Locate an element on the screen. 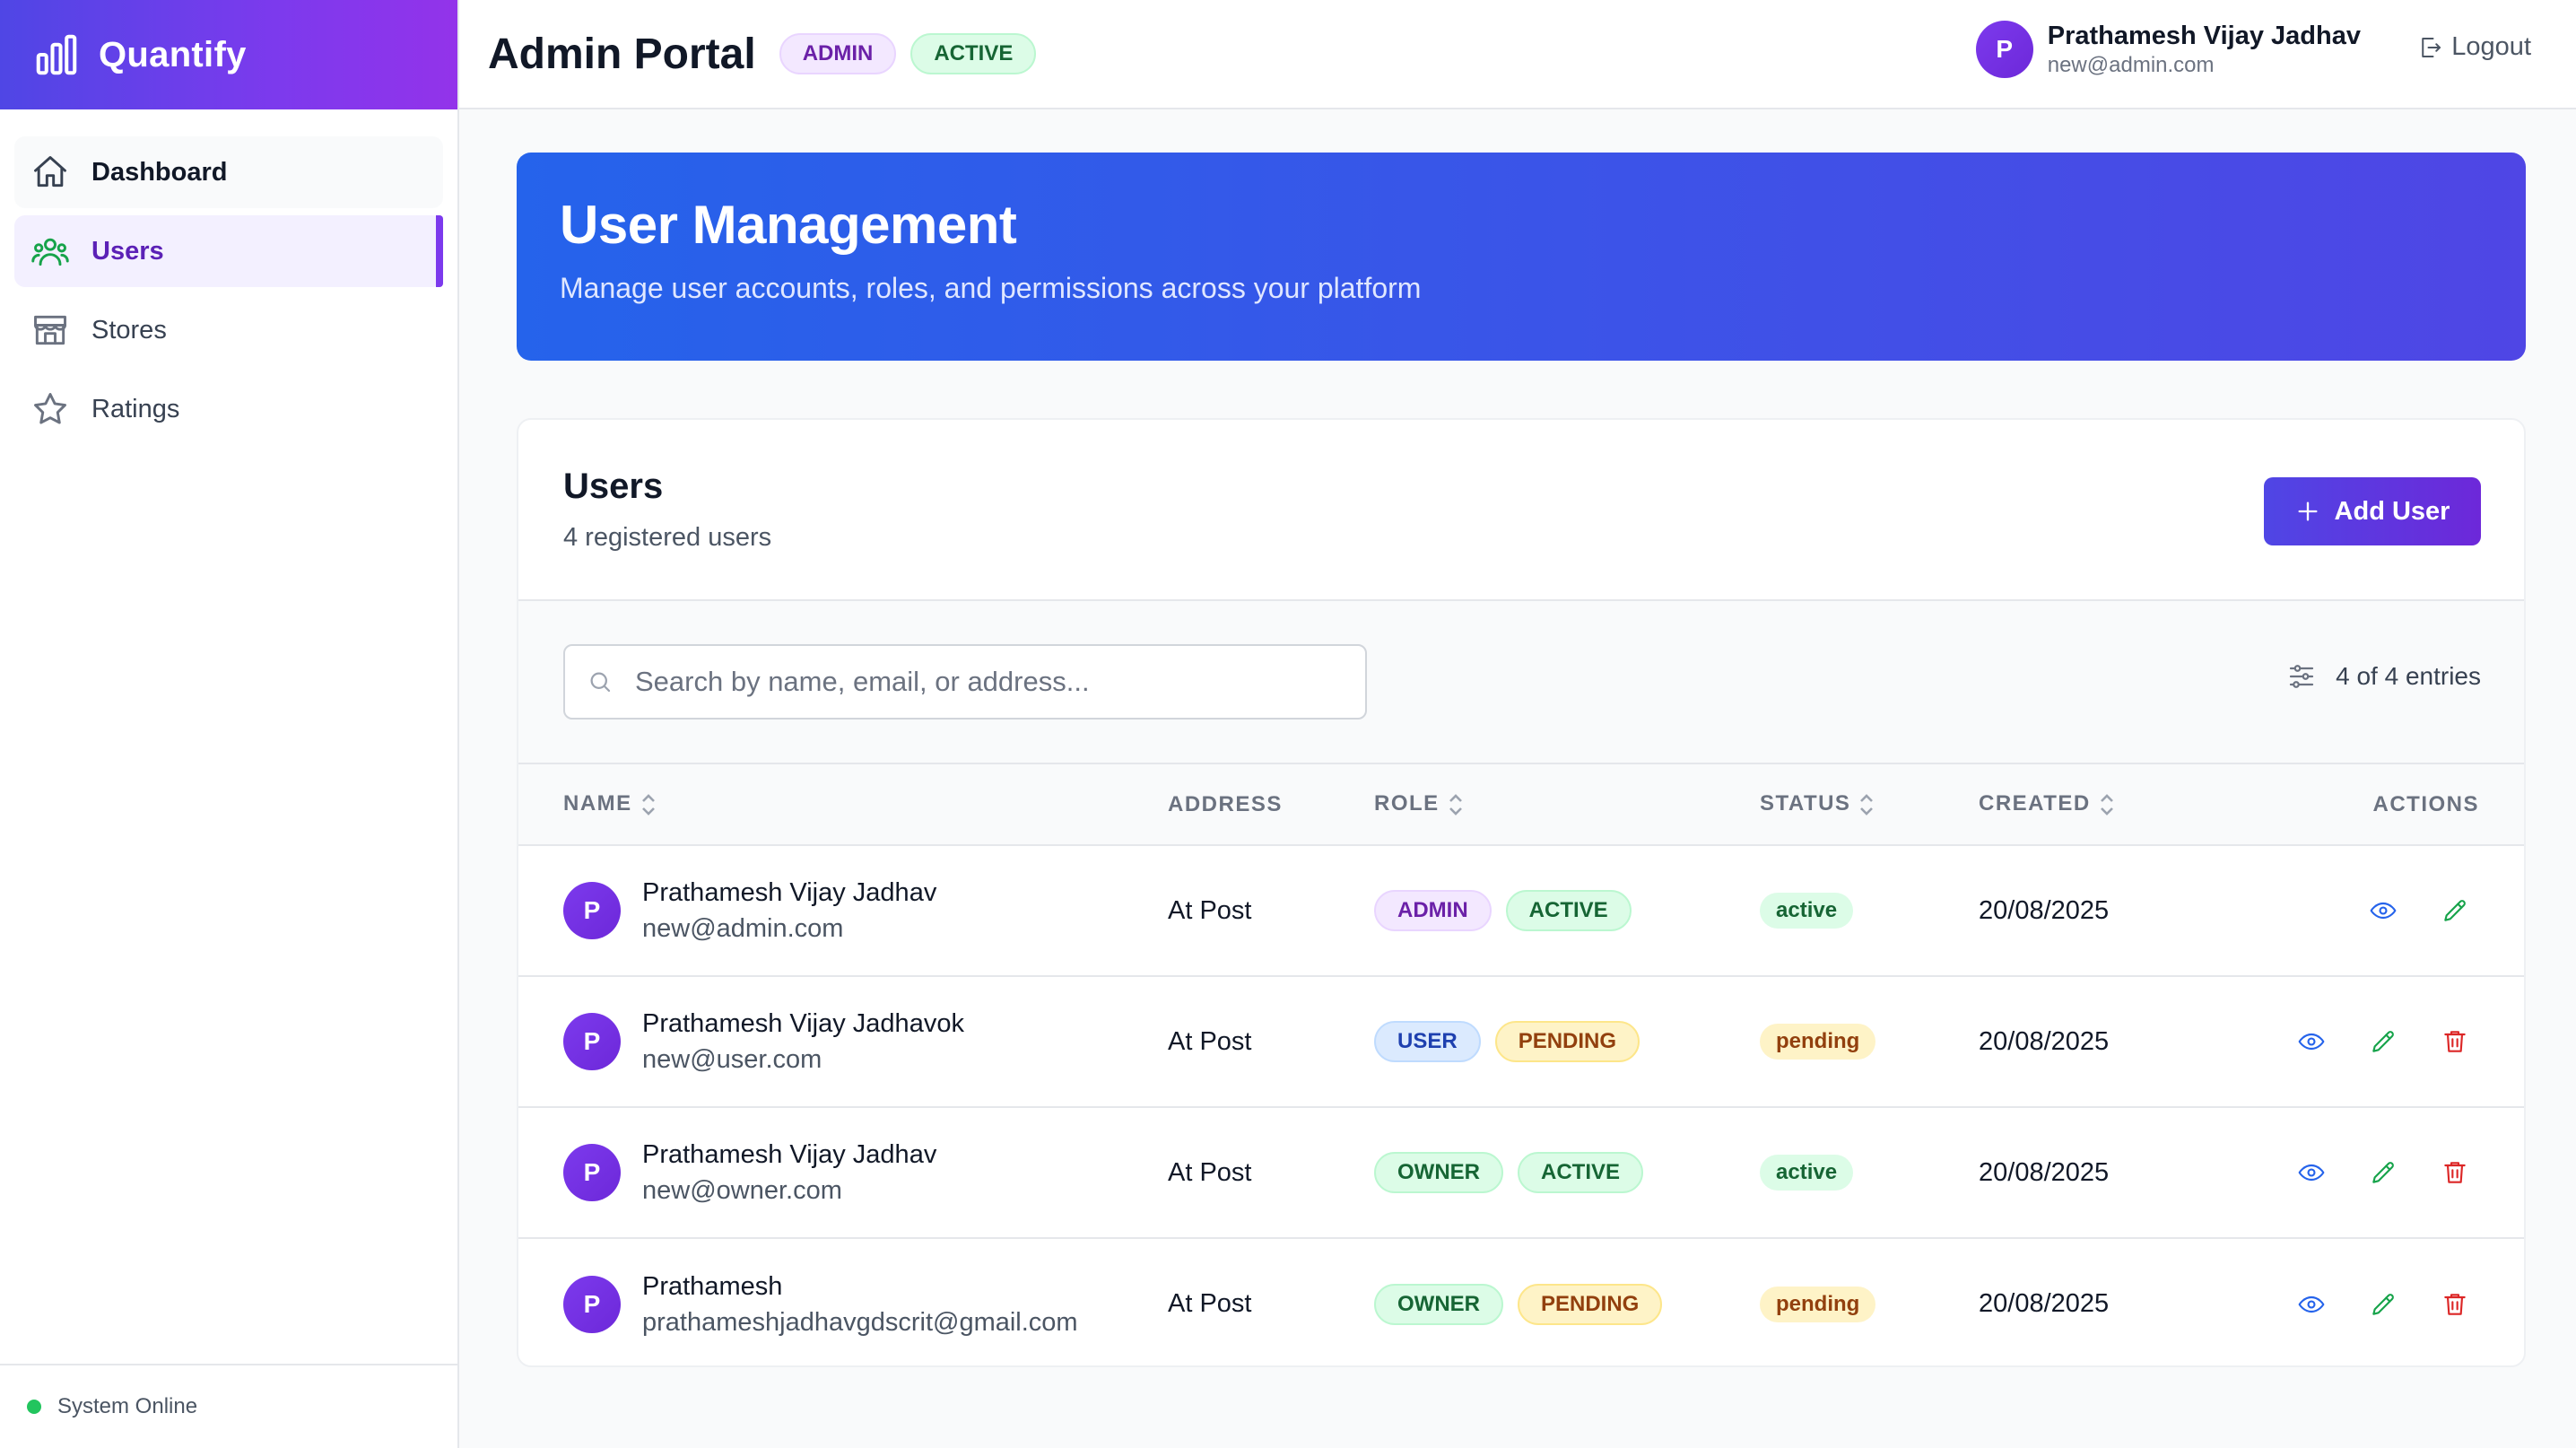  column-header-address: ADDRESS is located at coordinates (1225, 803).